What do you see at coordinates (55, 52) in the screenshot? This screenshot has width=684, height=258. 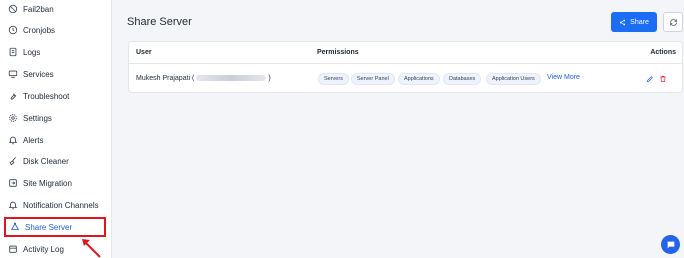 I see `sidebar-item-logs: Logs` at bounding box center [55, 52].